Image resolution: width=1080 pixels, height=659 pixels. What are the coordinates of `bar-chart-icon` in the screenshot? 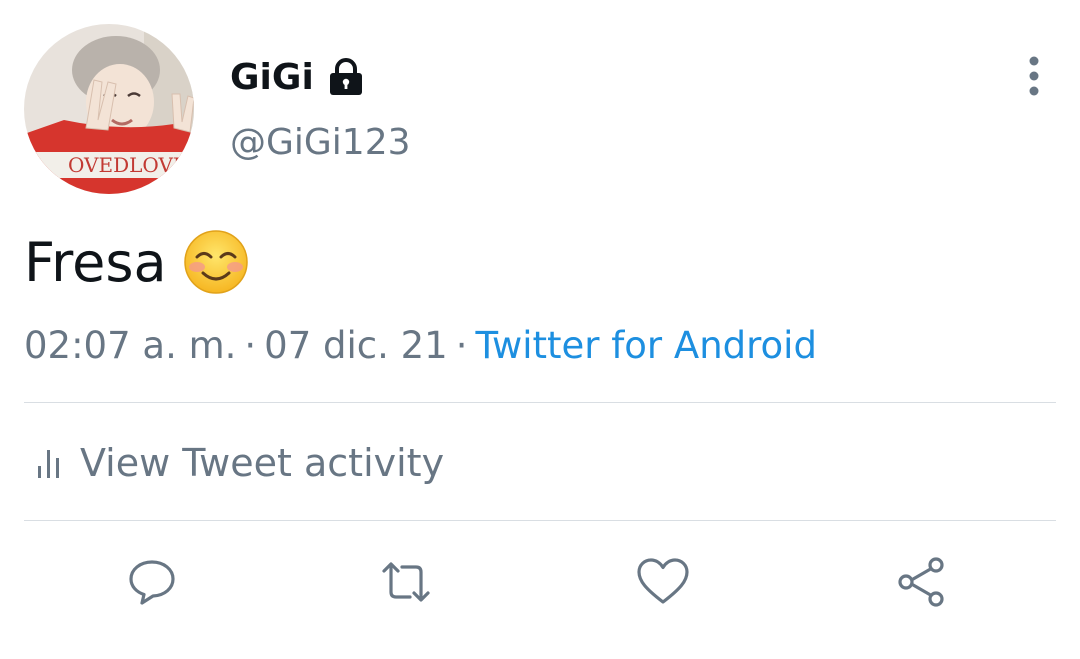 It's located at (48, 464).